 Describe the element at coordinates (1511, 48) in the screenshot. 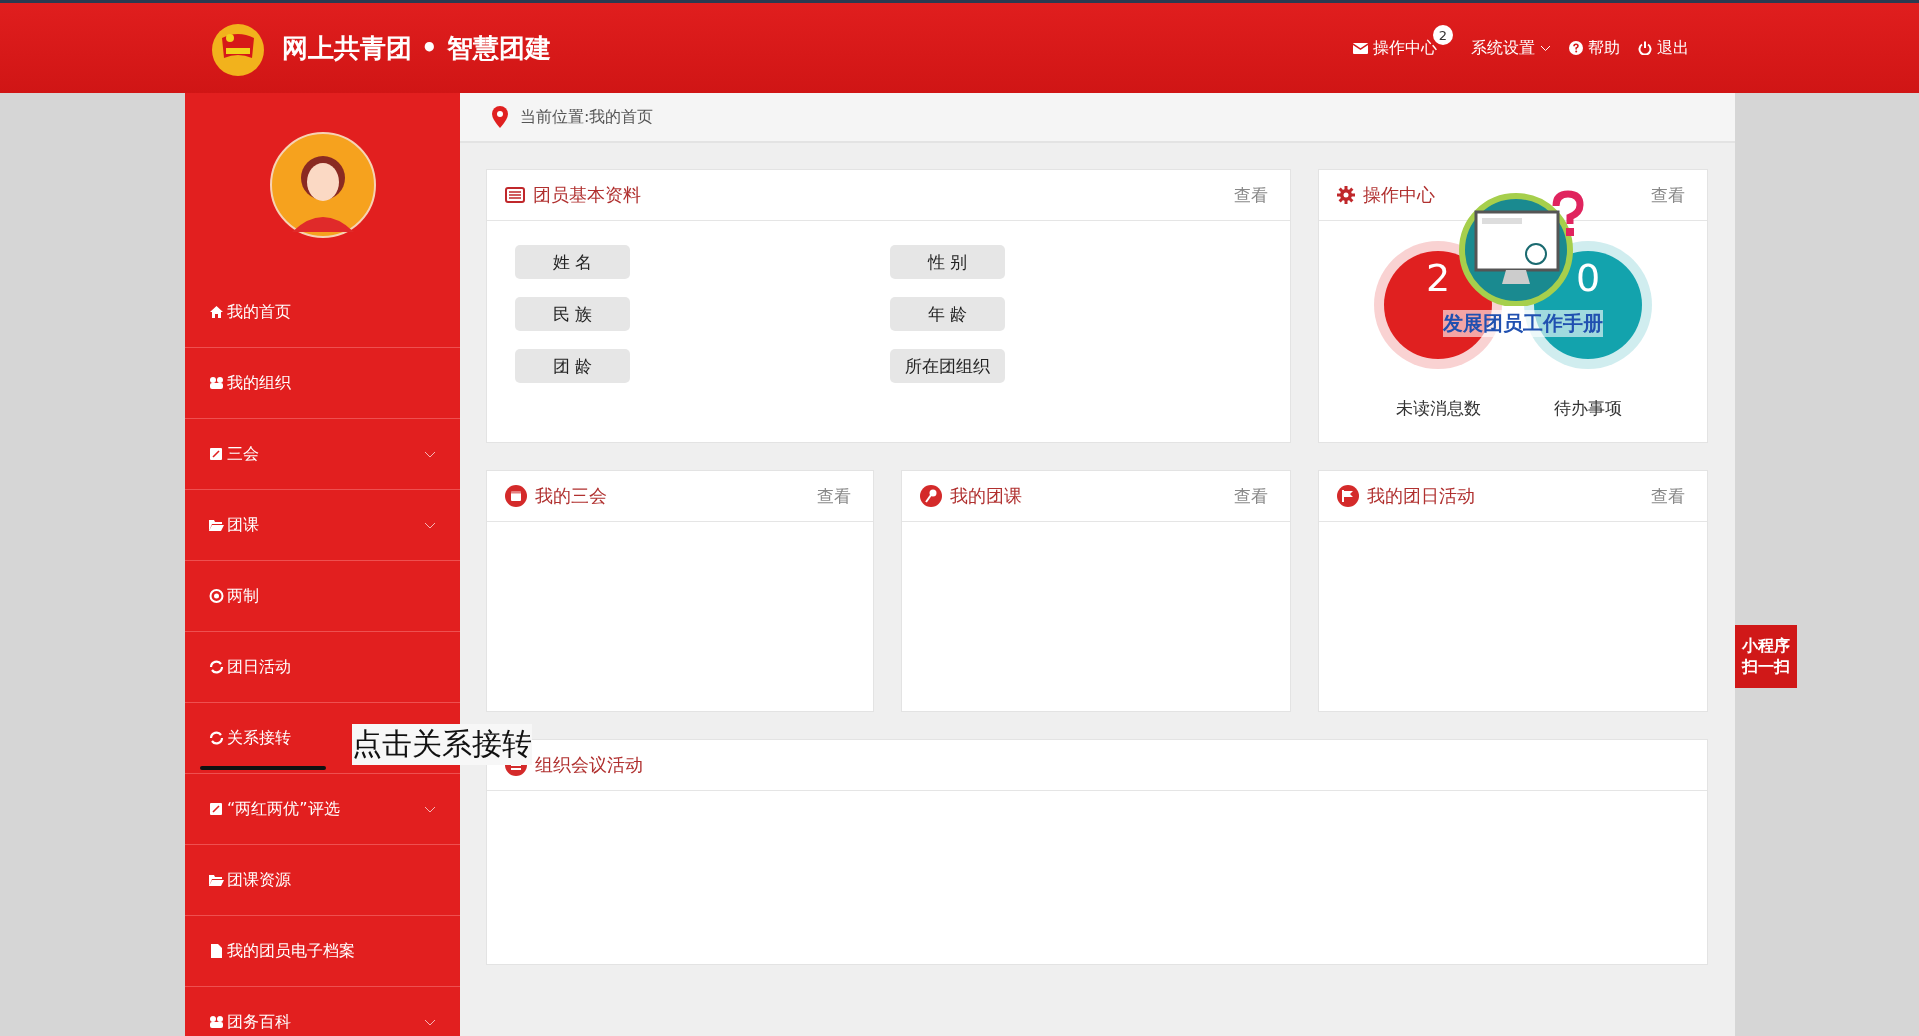

I see `header-link: 系统设置` at that location.